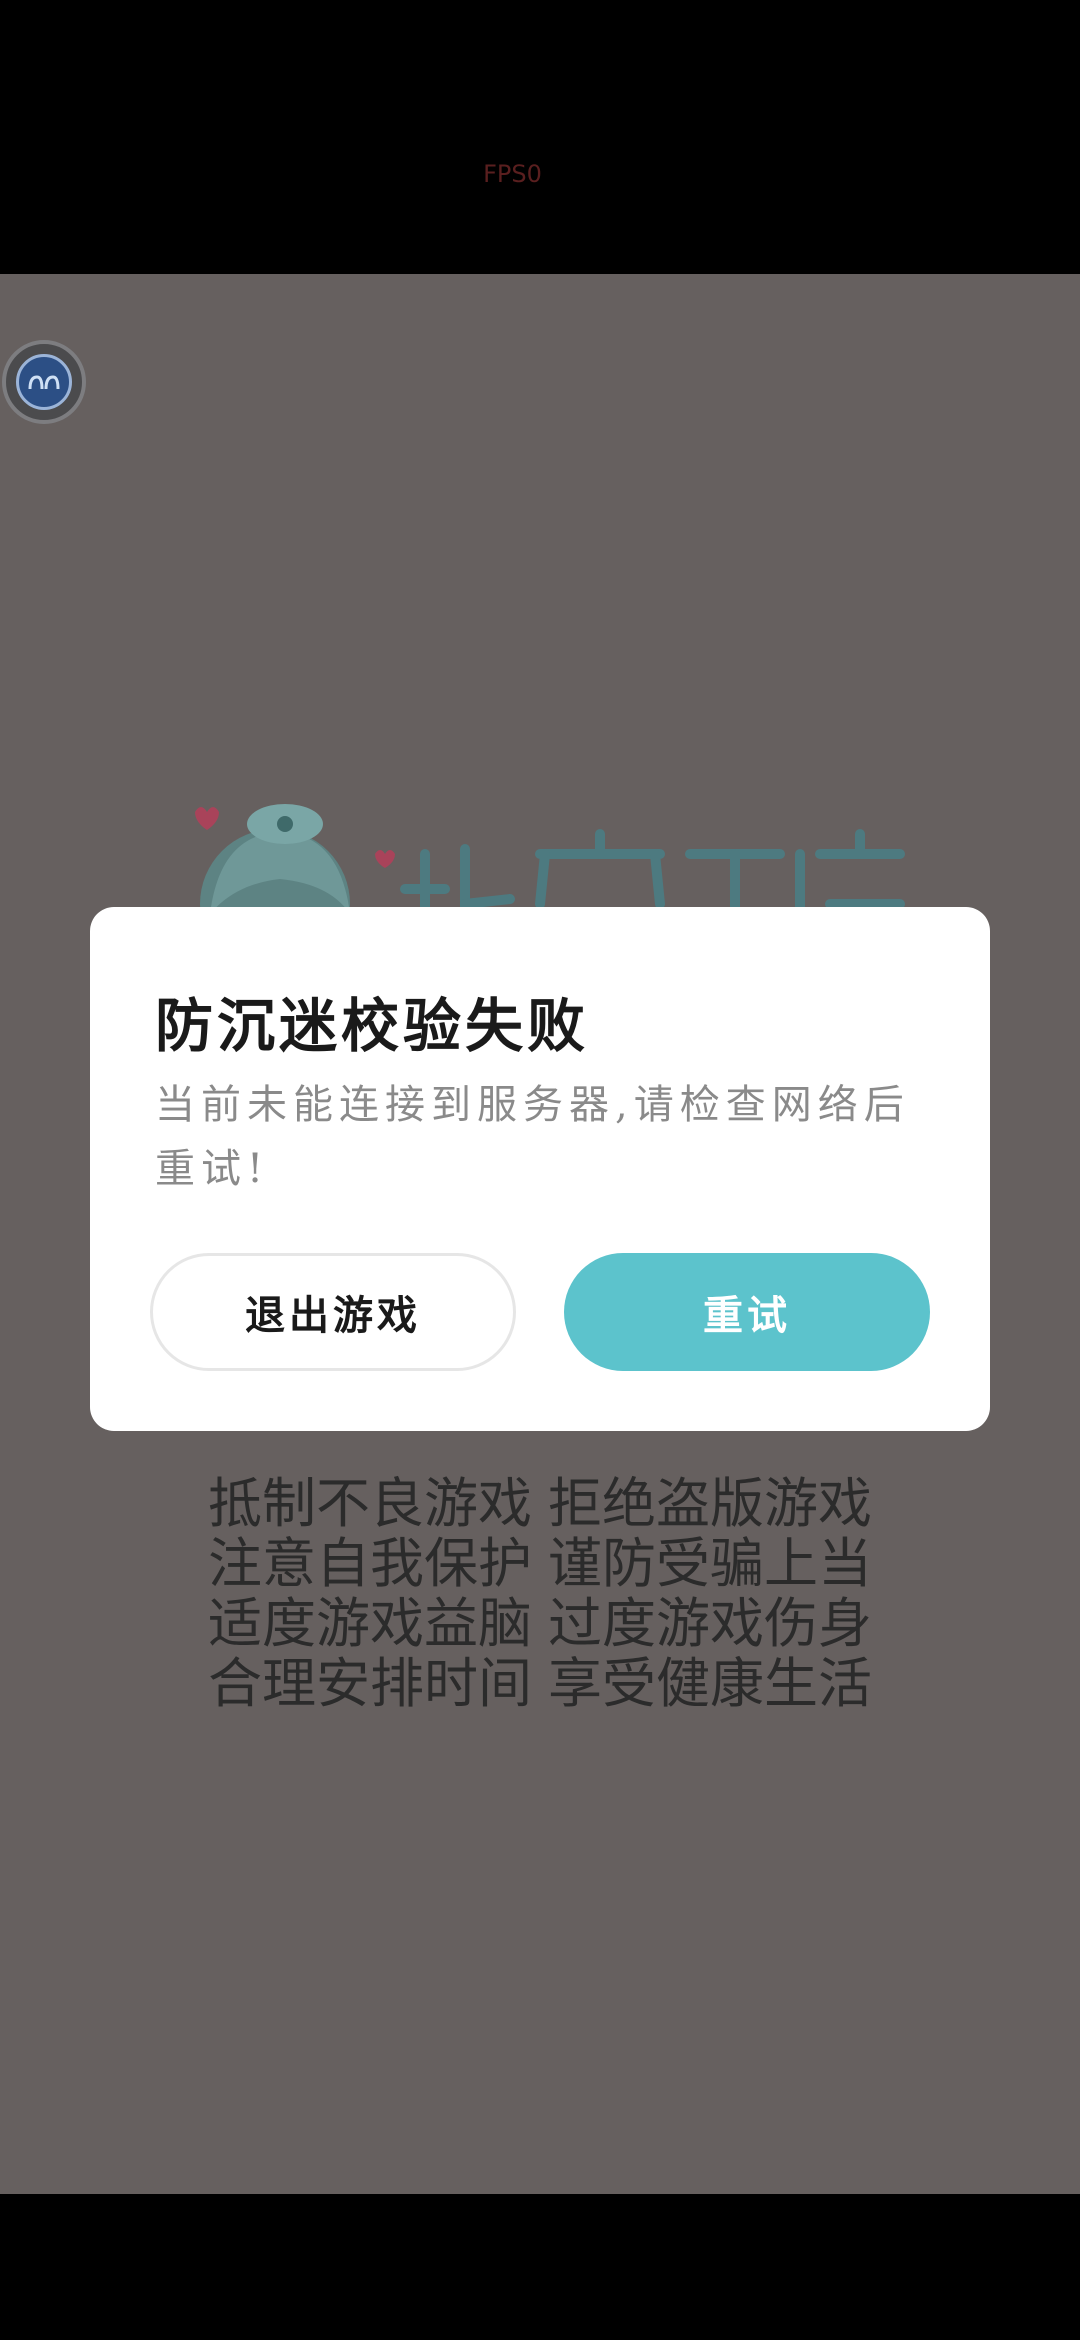 The width and height of the screenshot is (1080, 2340). What do you see at coordinates (370, 1503) in the screenshot?
I see `slogan-text: 抵制不良游戏` at bounding box center [370, 1503].